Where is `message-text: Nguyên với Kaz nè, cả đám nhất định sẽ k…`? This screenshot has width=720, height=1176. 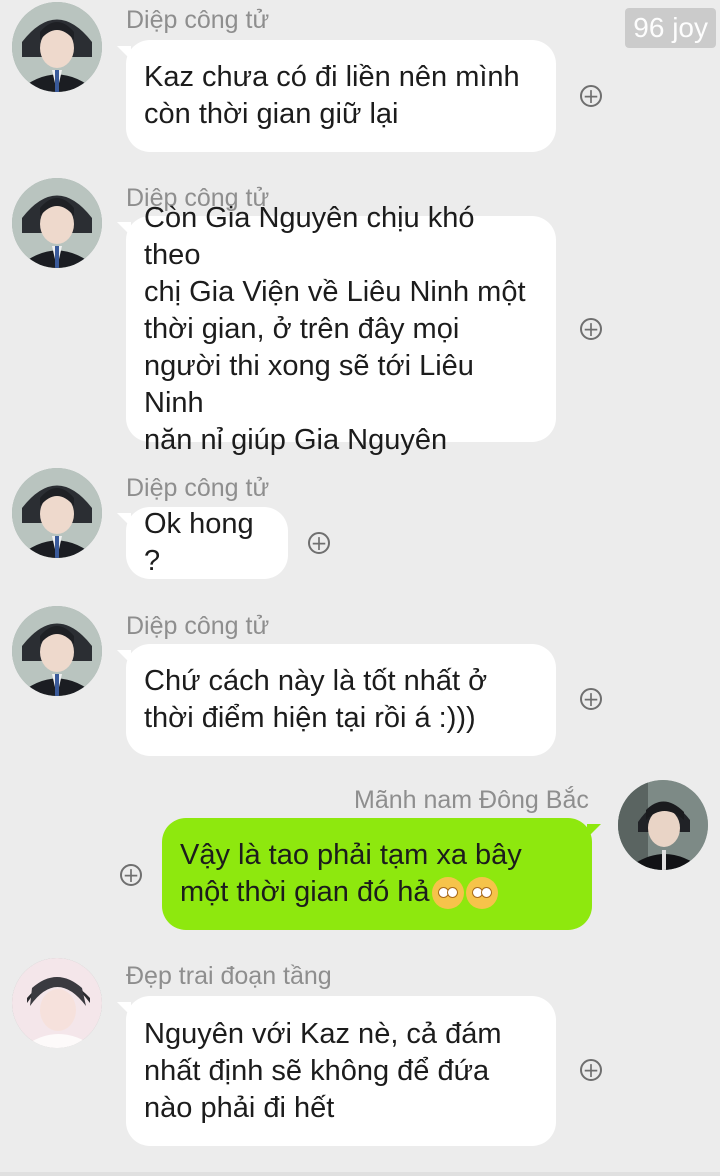
message-text: Nguyên với Kaz nè, cả đám nhất định sẽ k… is located at coordinates (323, 1070).